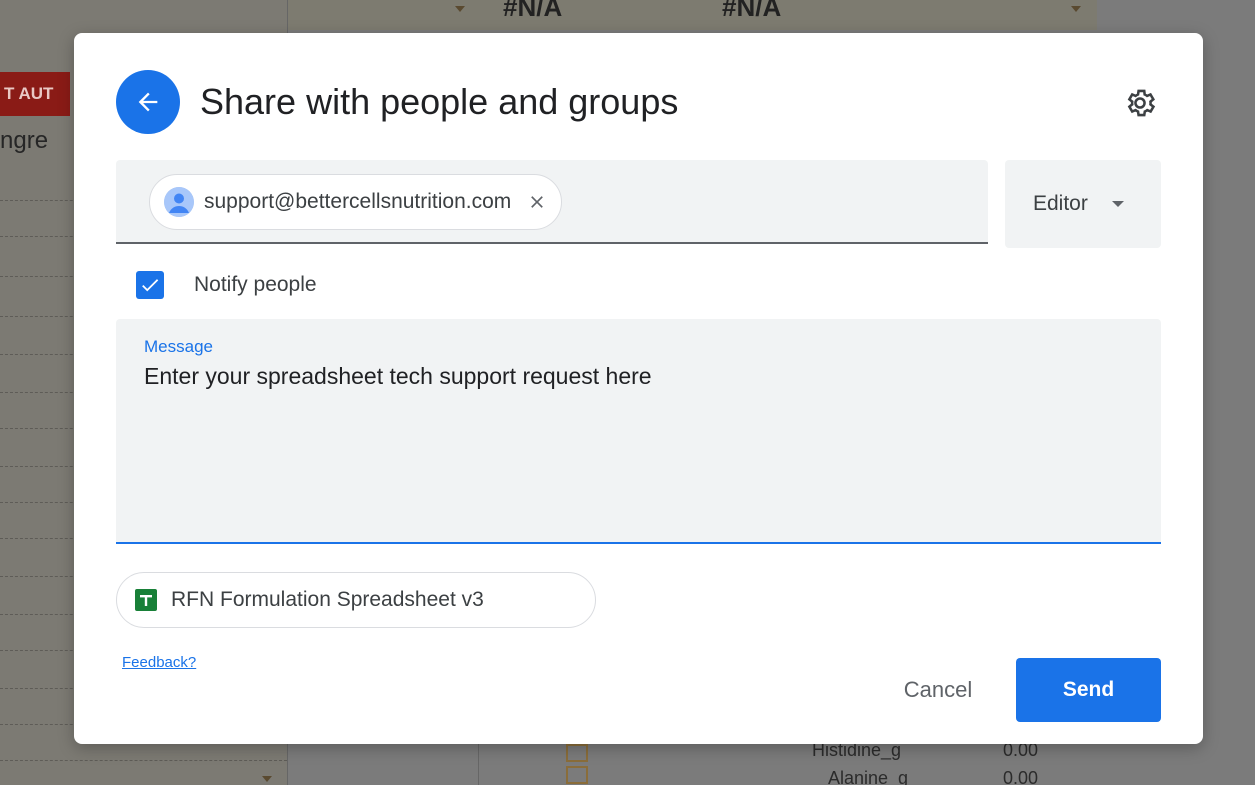 The image size is (1255, 785). I want to click on recipient-input: support@bettercellsnutrition.com, so click(552, 202).